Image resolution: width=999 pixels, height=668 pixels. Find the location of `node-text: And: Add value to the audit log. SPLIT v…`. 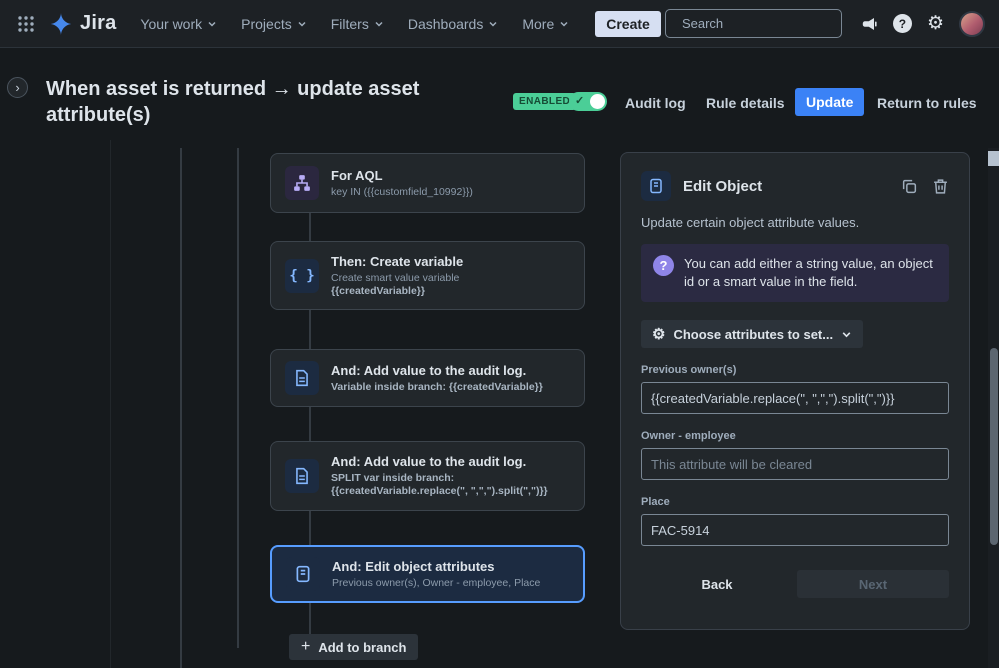

node-text: And: Add value to the audit log. SPLIT v… is located at coordinates (450, 476).